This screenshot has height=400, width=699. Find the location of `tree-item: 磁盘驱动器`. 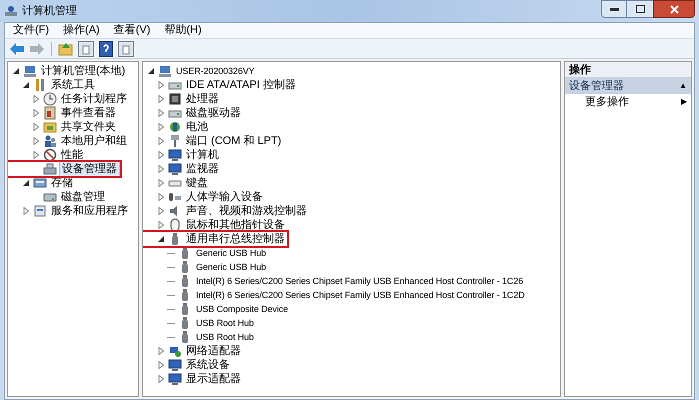

tree-item: 磁盘驱动器 is located at coordinates (213, 113).